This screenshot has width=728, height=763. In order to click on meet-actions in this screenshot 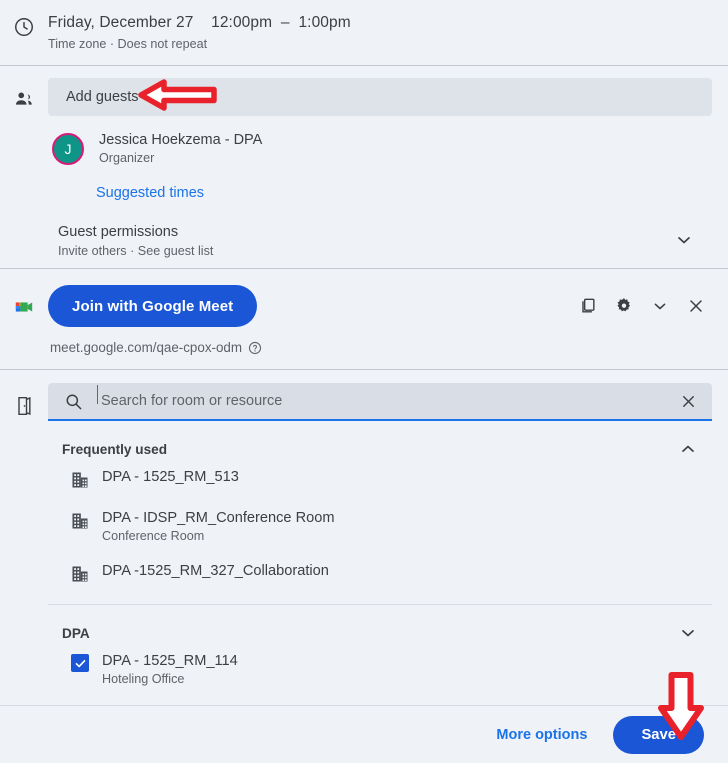, I will do `click(646, 306)`.